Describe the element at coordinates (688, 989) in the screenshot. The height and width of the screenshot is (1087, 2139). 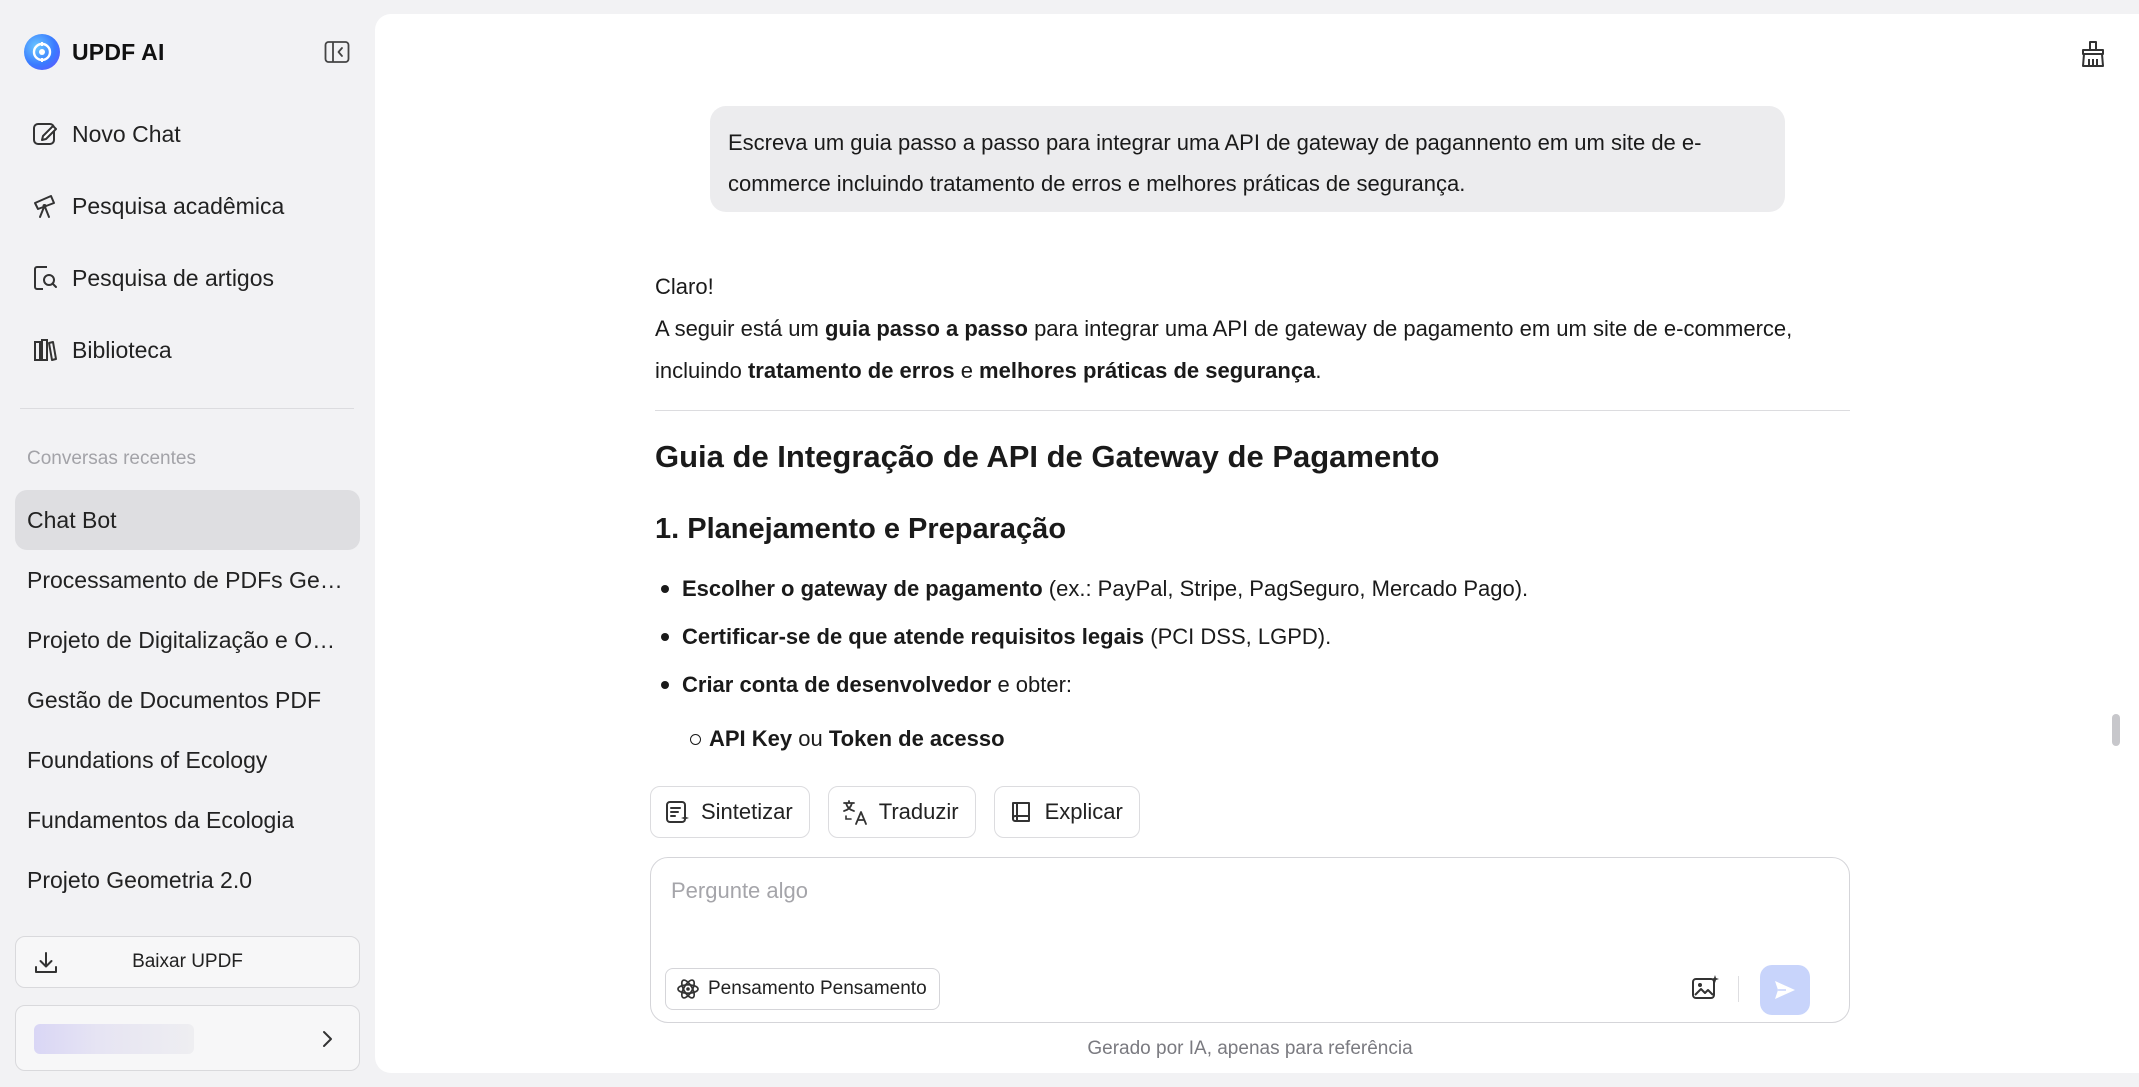
I see `atom-icon` at that location.